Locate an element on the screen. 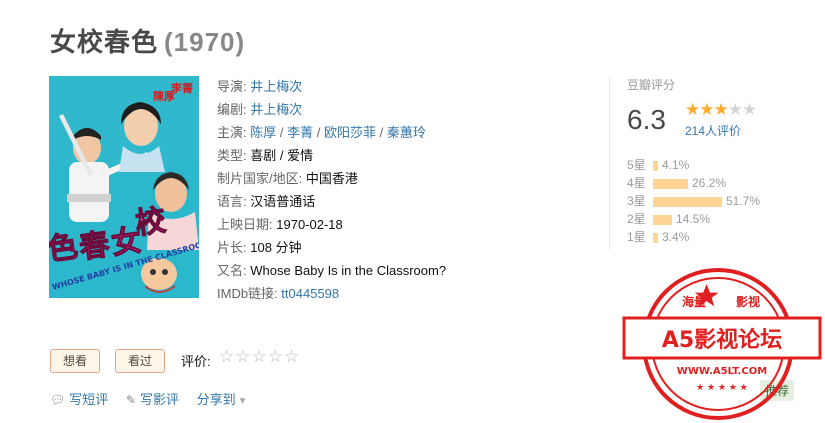 Image resolution: width=825 pixels, height=423 pixels. rating-dist-row: 2星 14.5% is located at coordinates (693, 219).